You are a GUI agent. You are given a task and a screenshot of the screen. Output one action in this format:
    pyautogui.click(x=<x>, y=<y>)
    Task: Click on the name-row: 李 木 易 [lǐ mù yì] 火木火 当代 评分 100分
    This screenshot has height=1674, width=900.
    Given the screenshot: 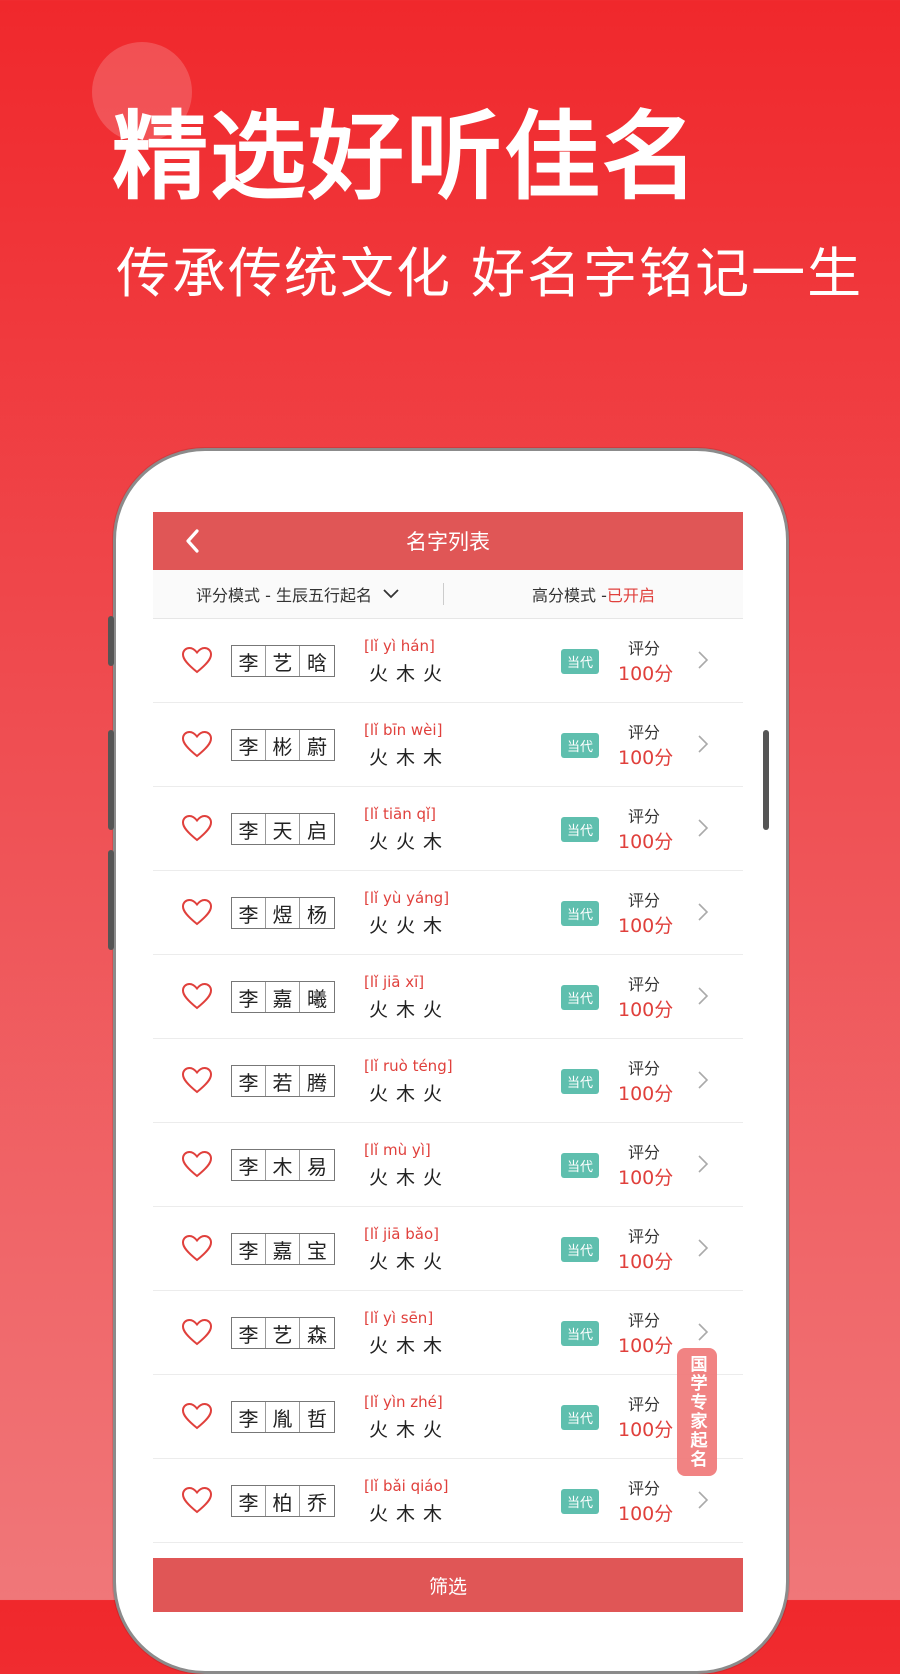 What is the action you would take?
    pyautogui.click(x=448, y=1165)
    